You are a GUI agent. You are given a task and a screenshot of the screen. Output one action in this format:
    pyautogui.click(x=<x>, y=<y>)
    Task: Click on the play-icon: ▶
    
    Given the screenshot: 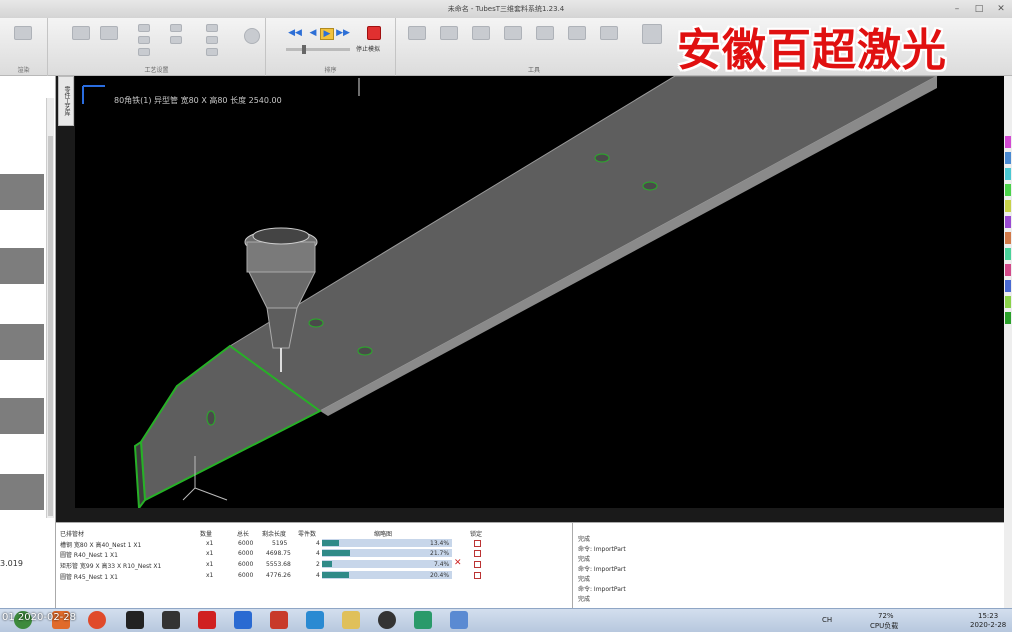 What is the action you would take?
    pyautogui.click(x=327, y=34)
    